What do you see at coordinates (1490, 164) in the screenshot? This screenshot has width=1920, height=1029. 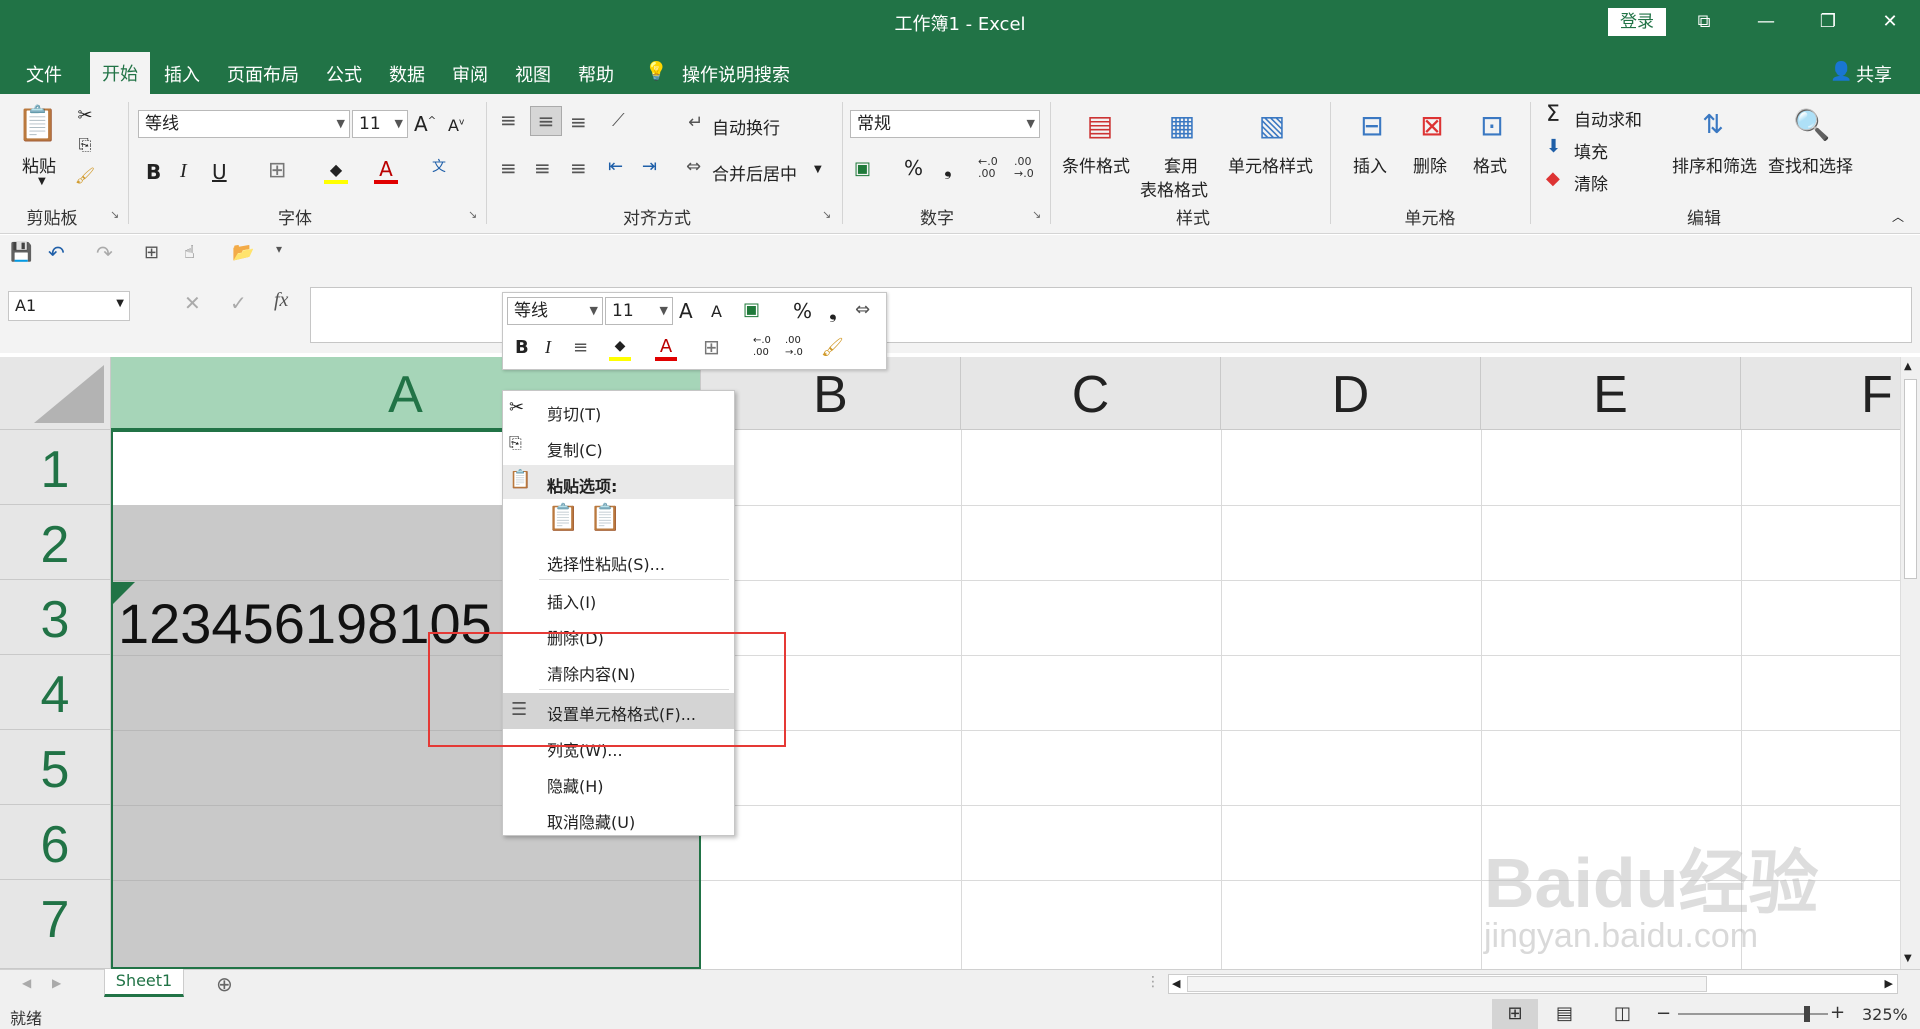 I see `format-cells-button: 格式` at bounding box center [1490, 164].